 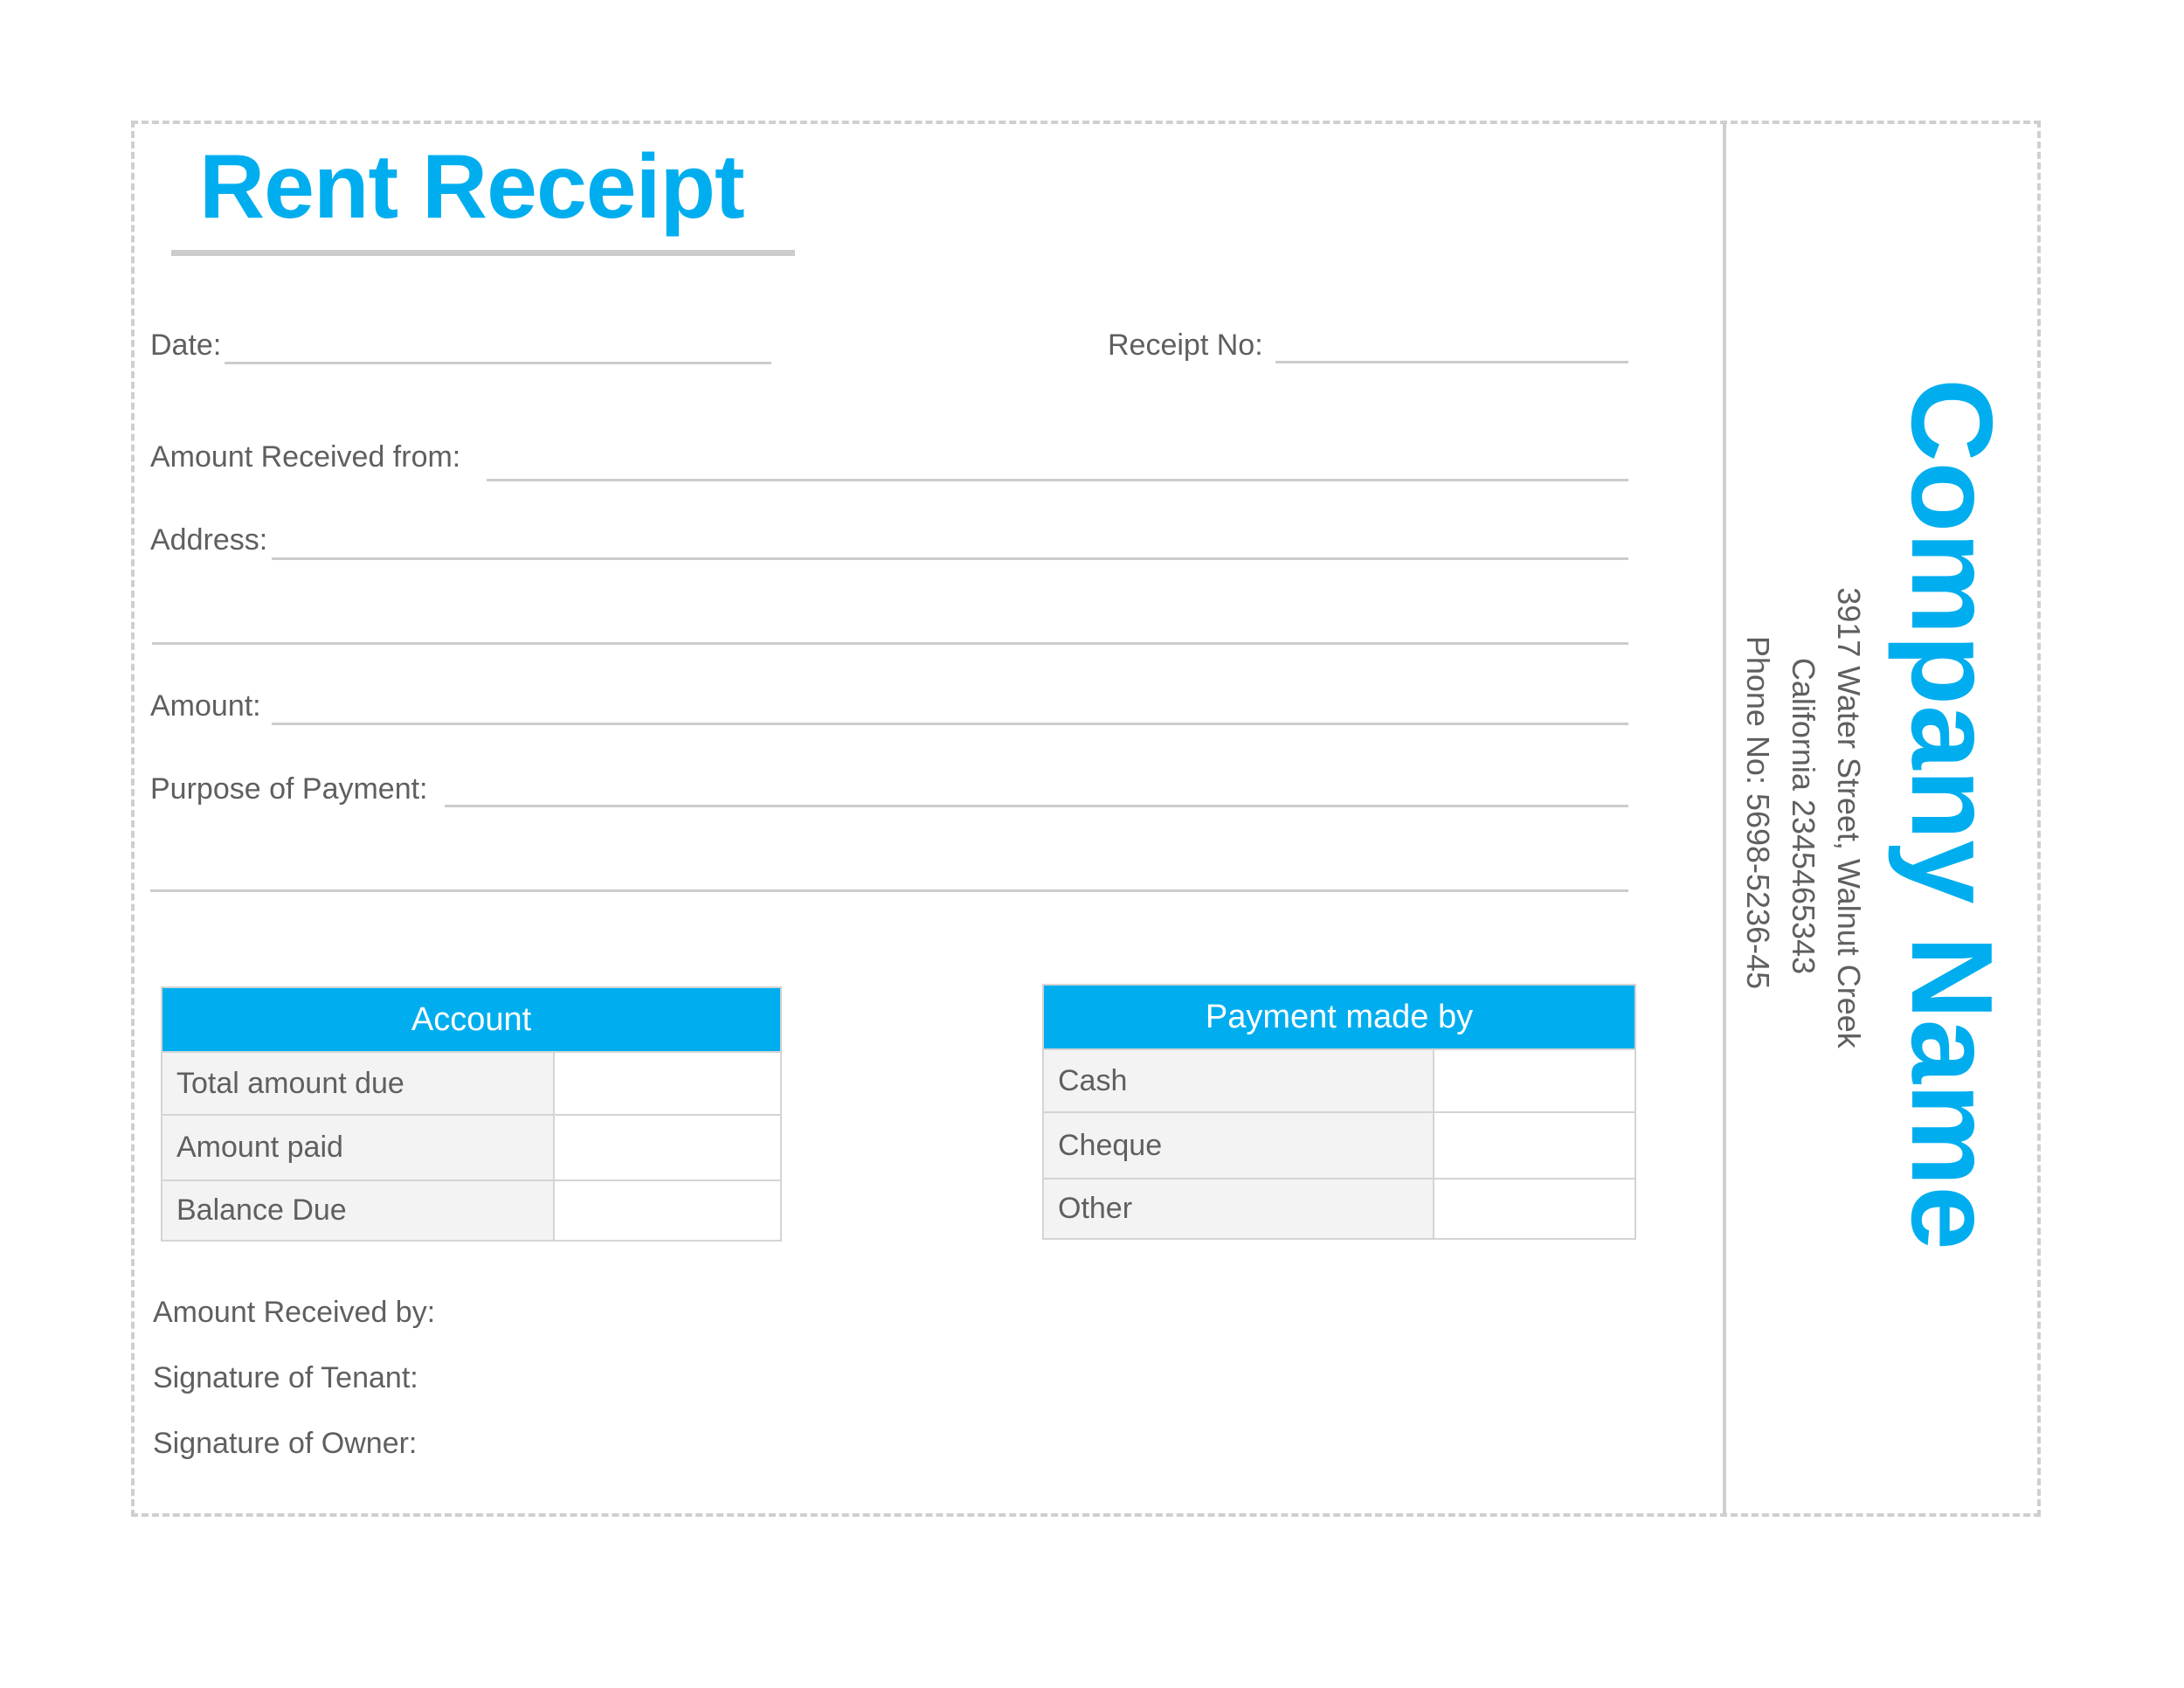 I want to click on balance-due-cell, so click(x=667, y=1210).